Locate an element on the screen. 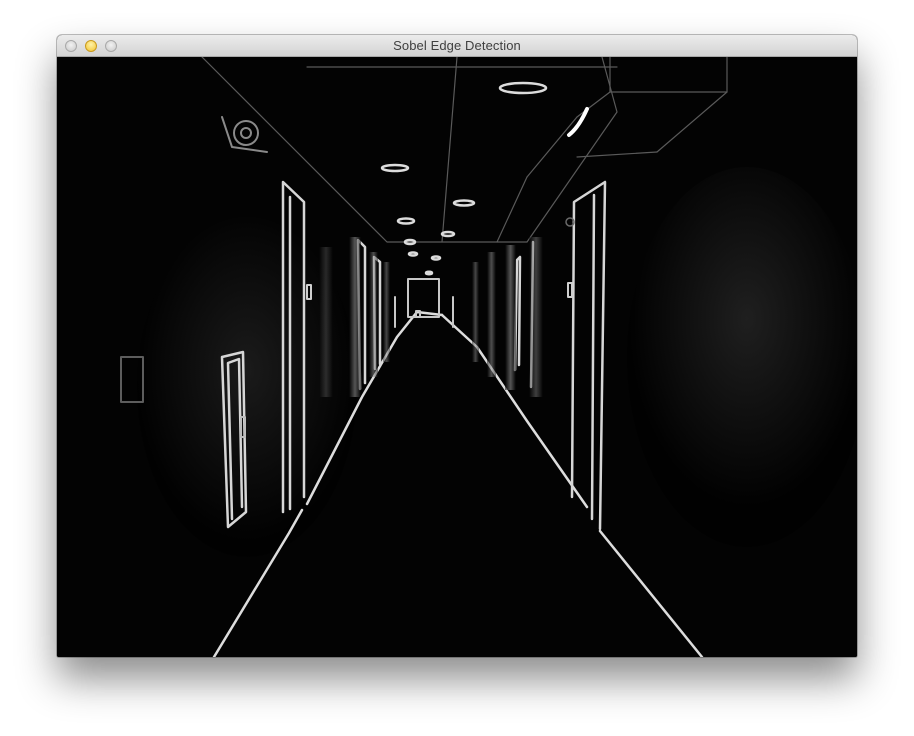 Image resolution: width=914 pixels, height=736 pixels. window-titlebar: Sobel Edge Detection is located at coordinates (457, 46).